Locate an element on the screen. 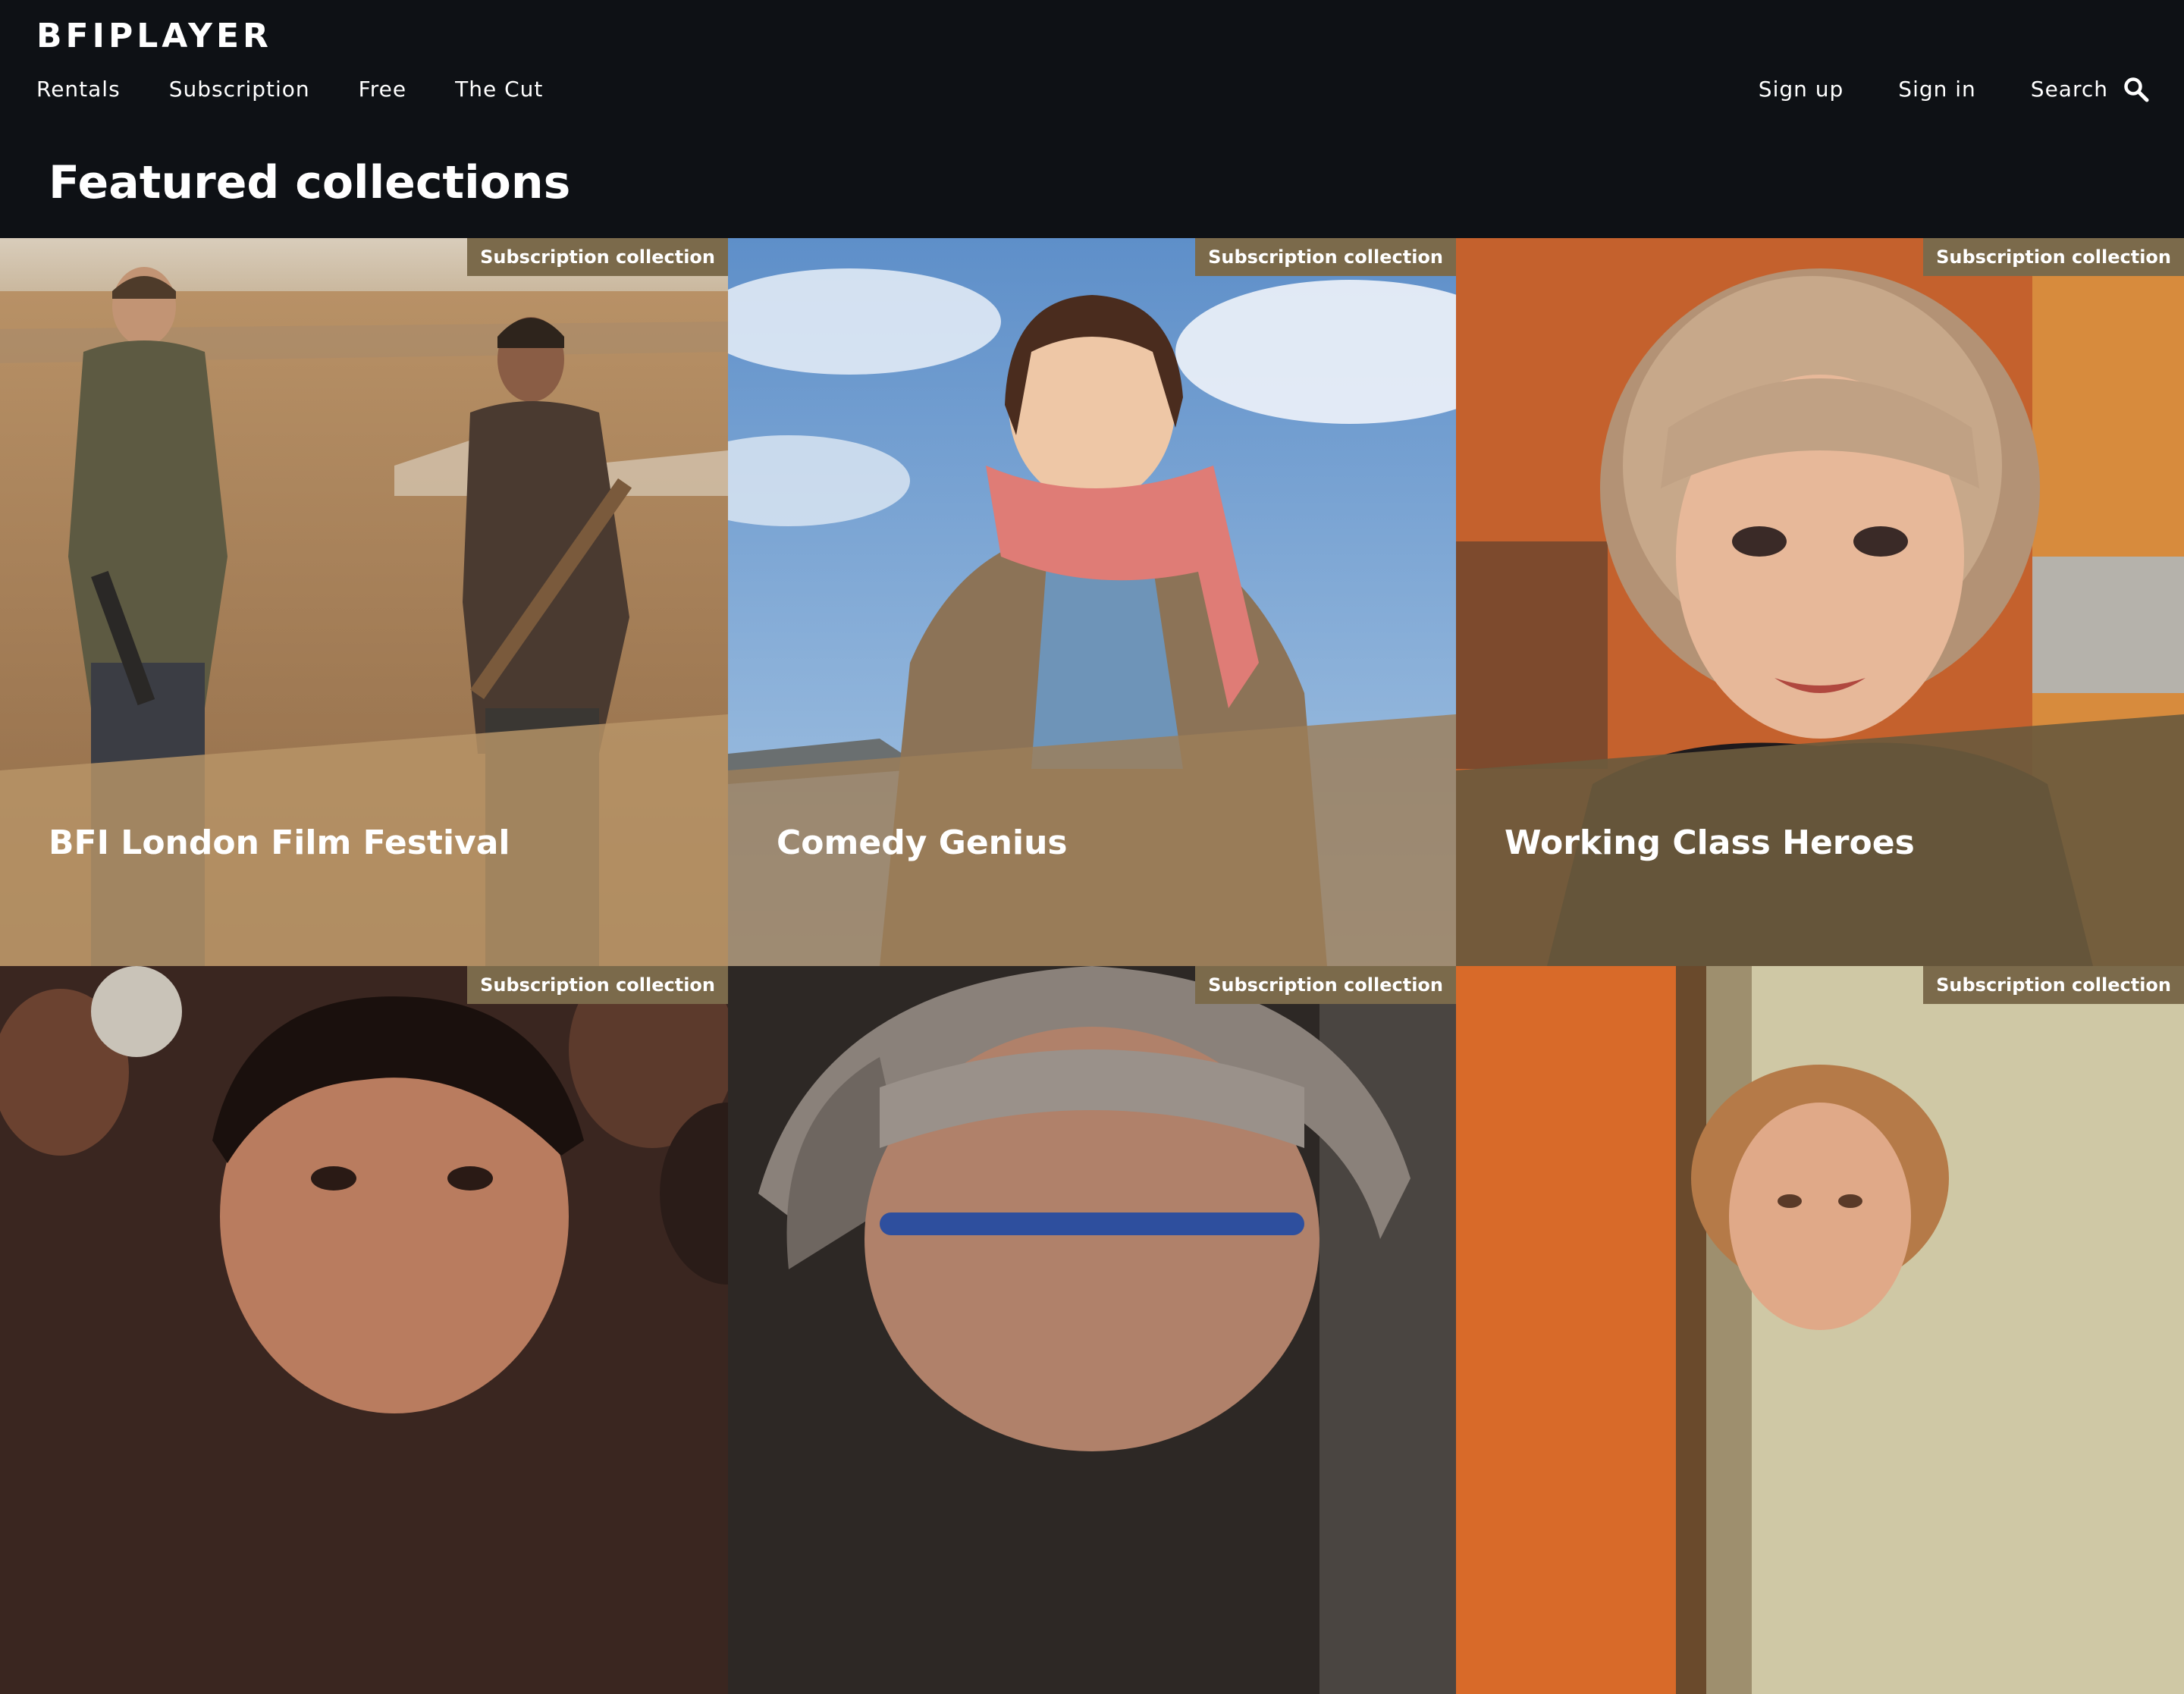 This screenshot has width=2184, height=1694. page-title: Featured collections is located at coordinates (310, 182).